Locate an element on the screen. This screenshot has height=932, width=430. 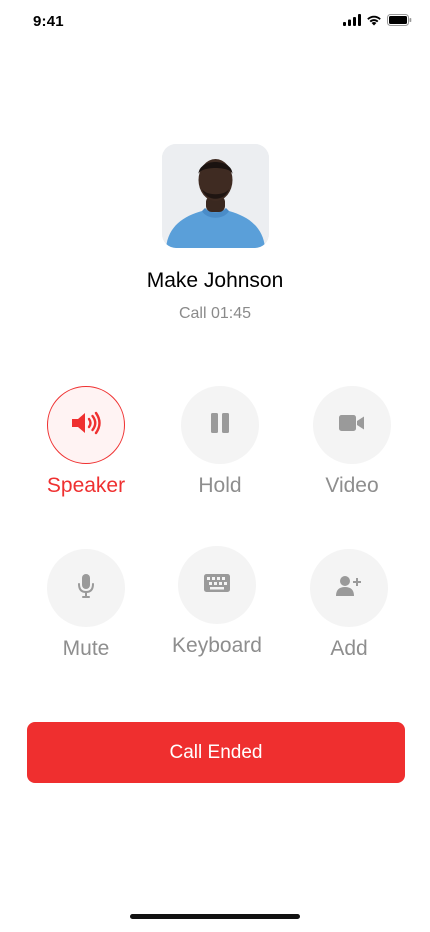
hold-button-circle is located at coordinates (220, 425).